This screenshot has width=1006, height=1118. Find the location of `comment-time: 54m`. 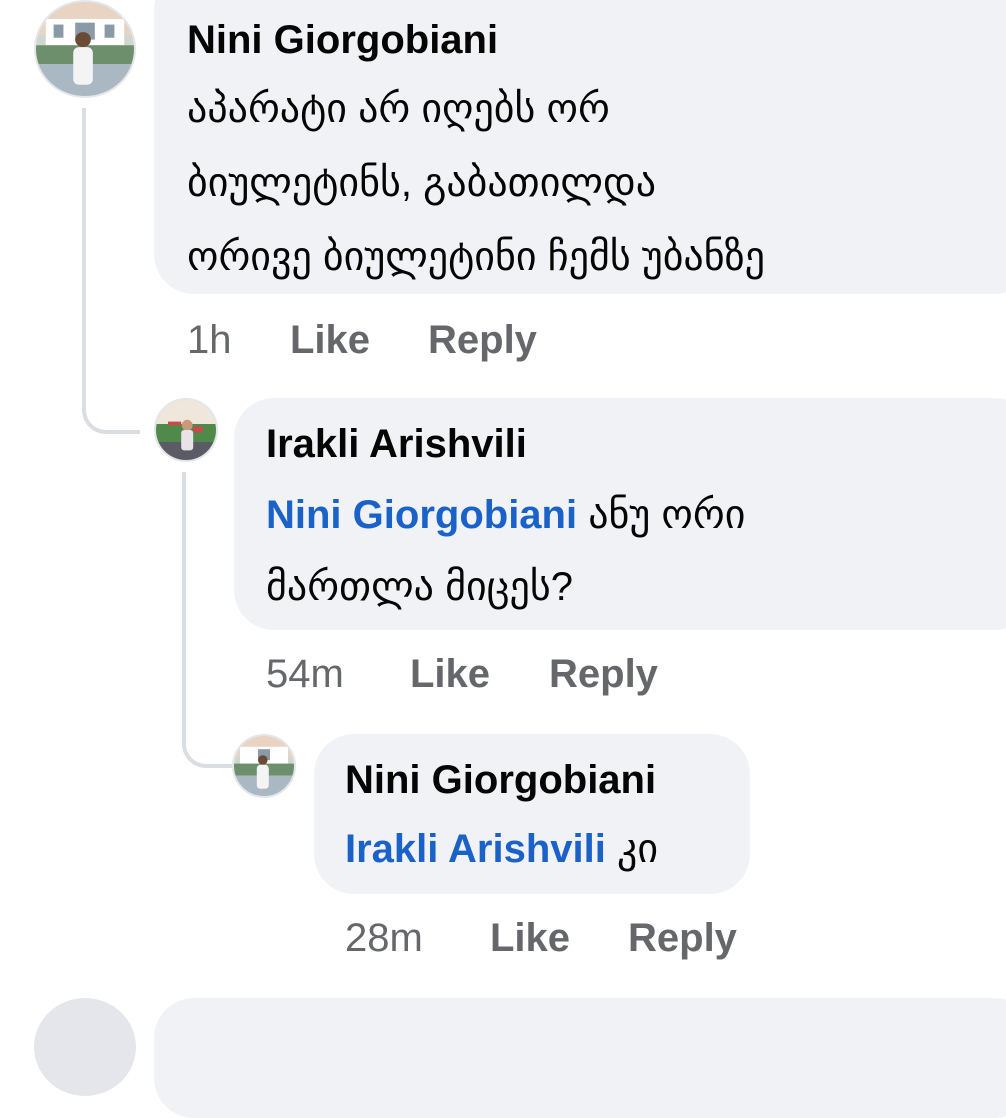

comment-time: 54m is located at coordinates (305, 674).